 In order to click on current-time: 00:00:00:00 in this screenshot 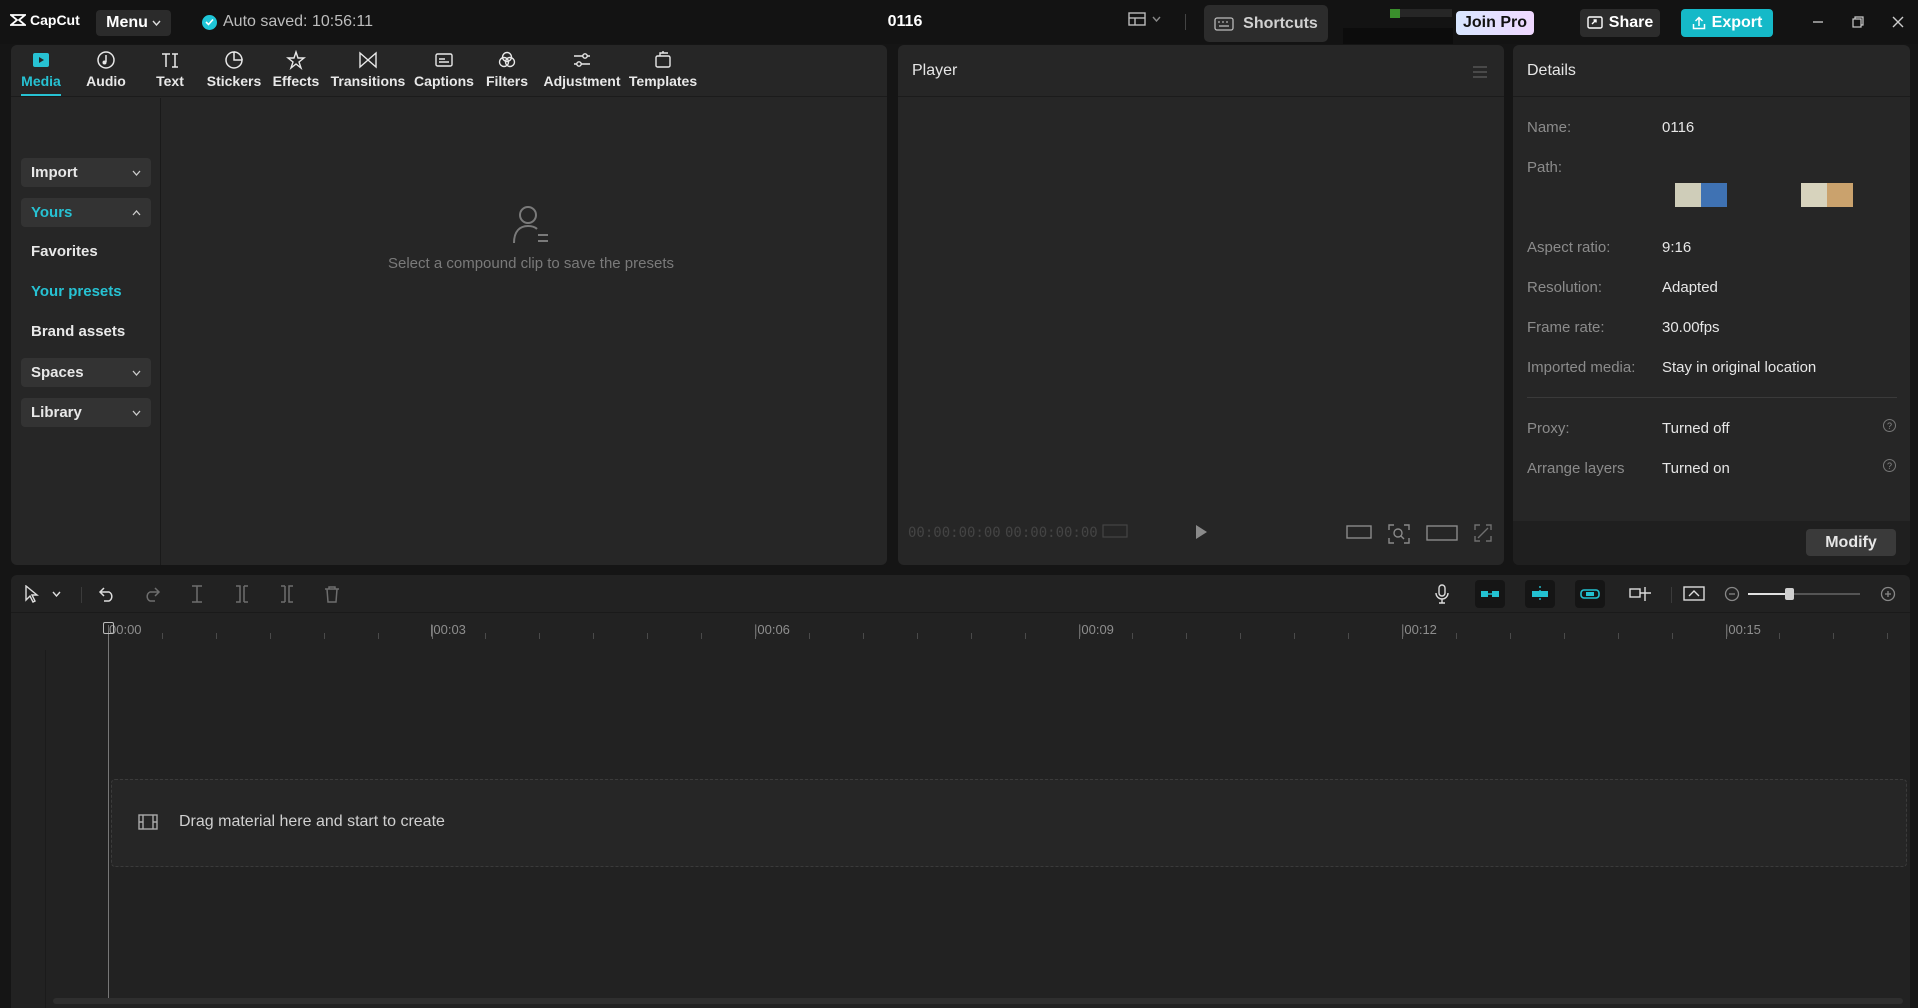, I will do `click(954, 533)`.